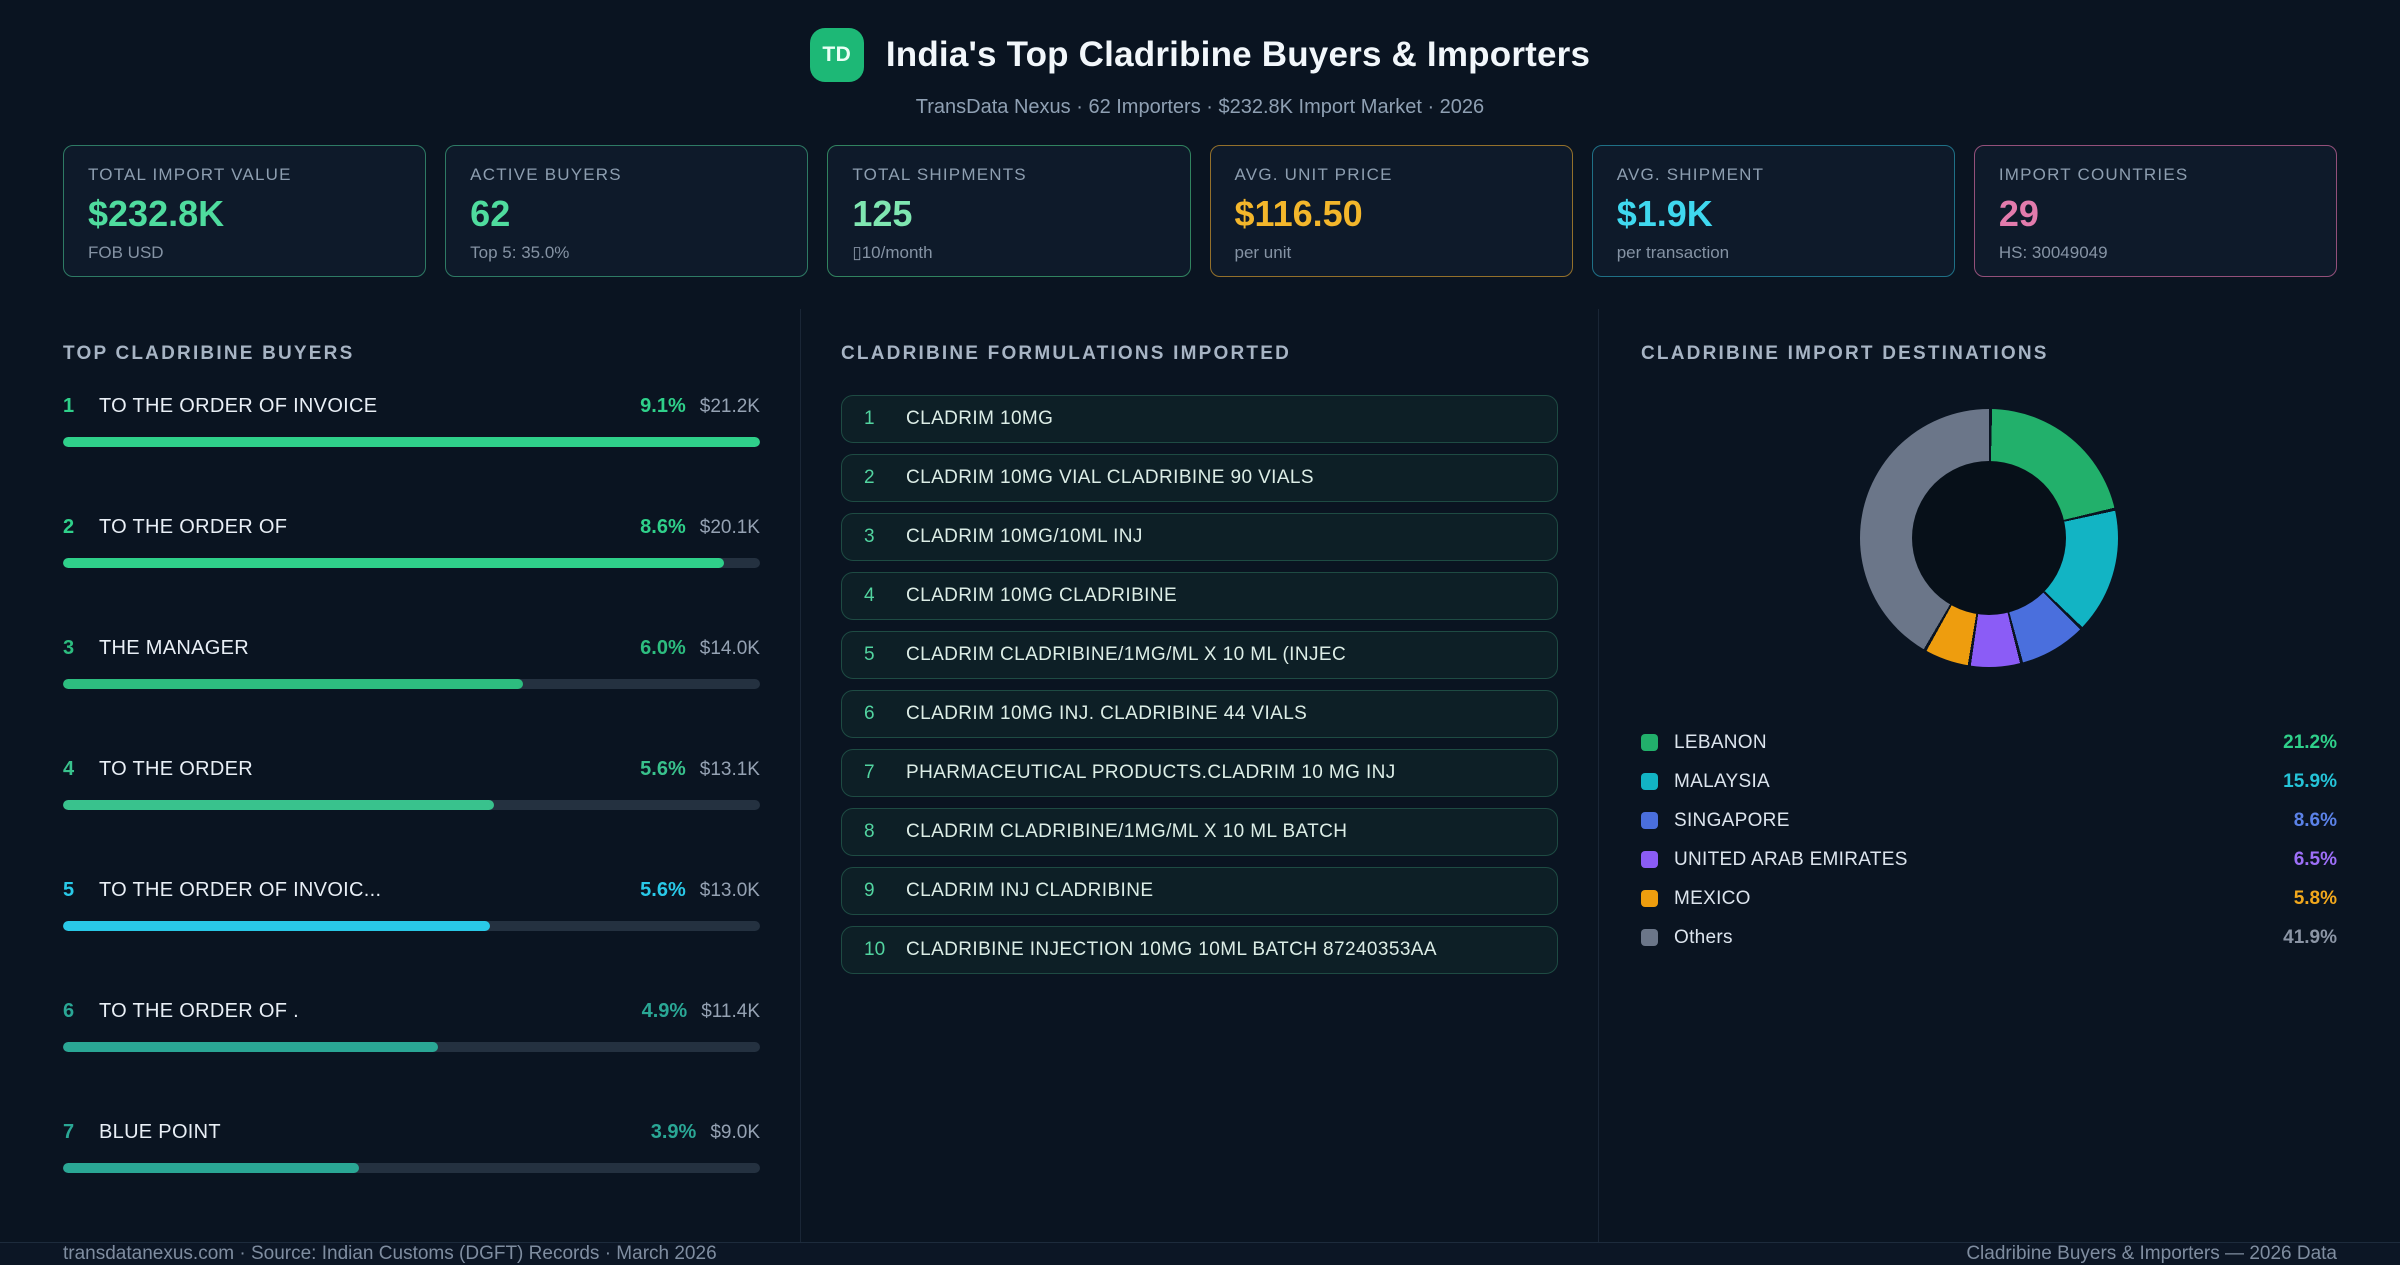  Describe the element at coordinates (193, 527) in the screenshot. I see `buyer-name: TO THE ORDER OF` at that location.